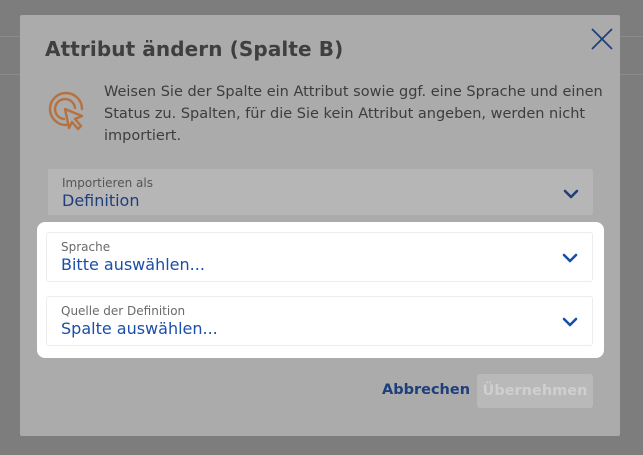 The width and height of the screenshot is (643, 455). What do you see at coordinates (101, 200) in the screenshot?
I see `import-as-value: Definition` at bounding box center [101, 200].